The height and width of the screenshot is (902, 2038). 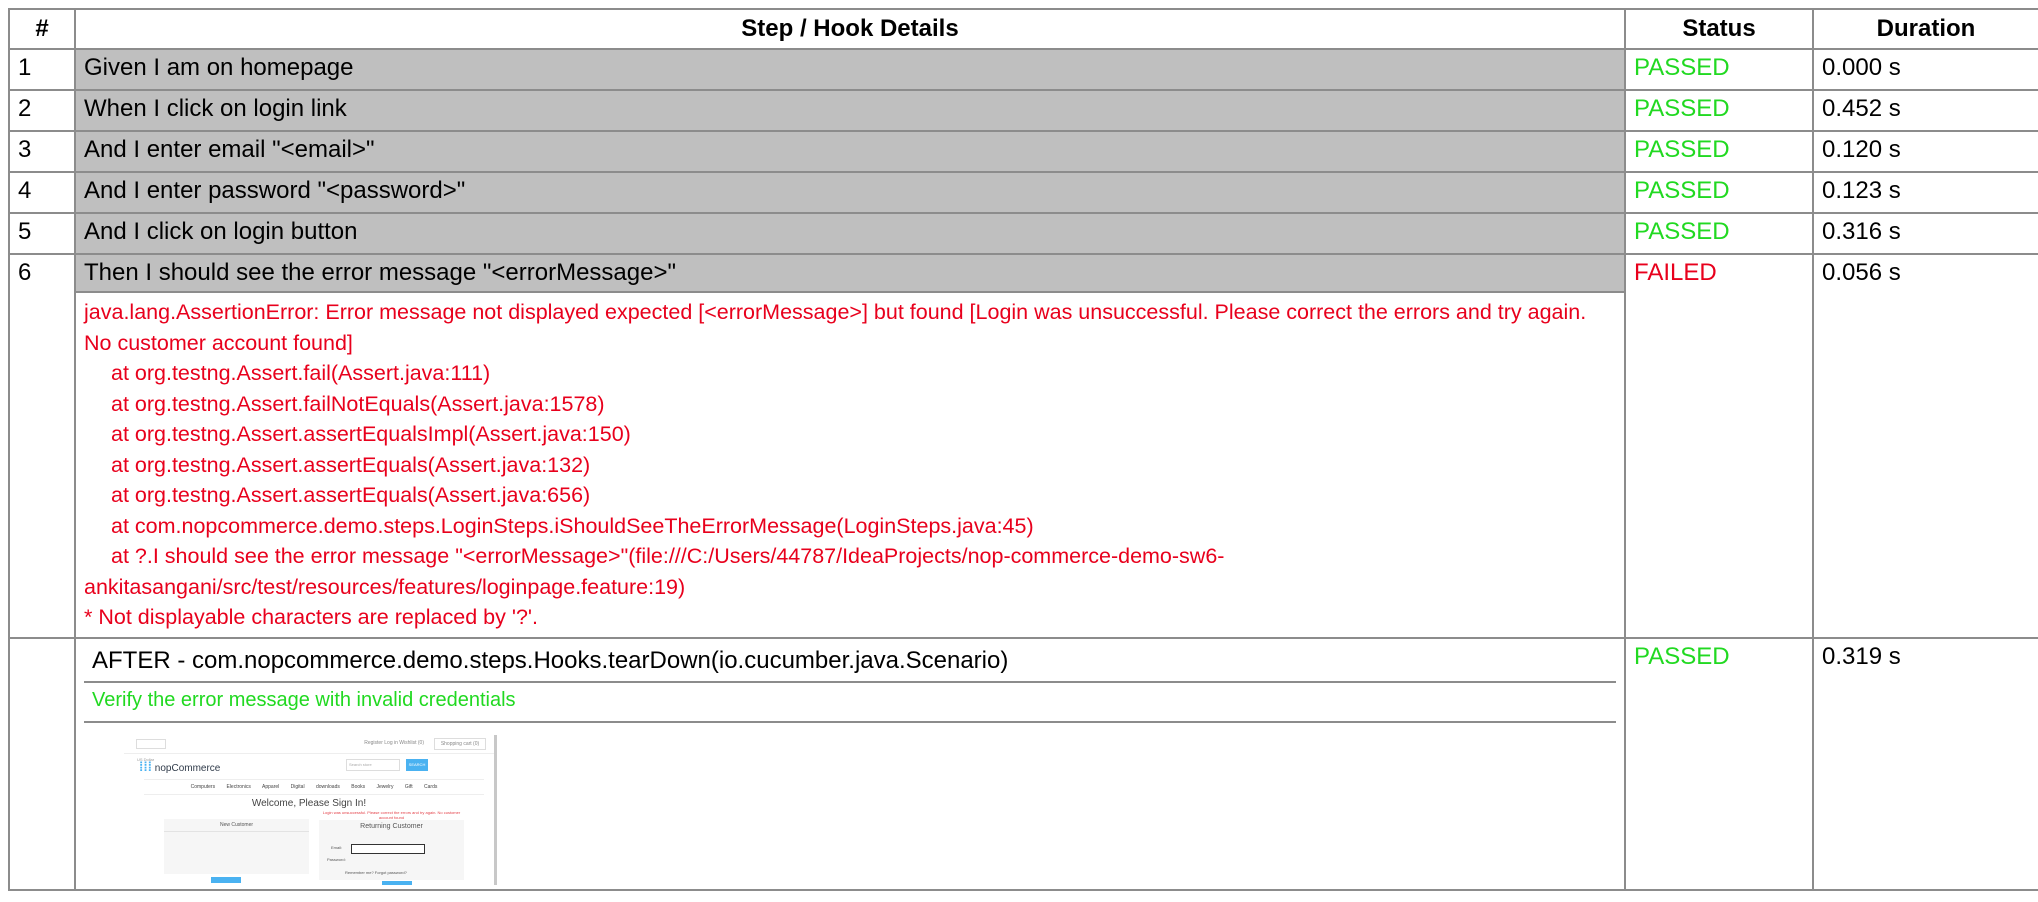 I want to click on step-duration: 0.000 s, so click(x=1925, y=69).